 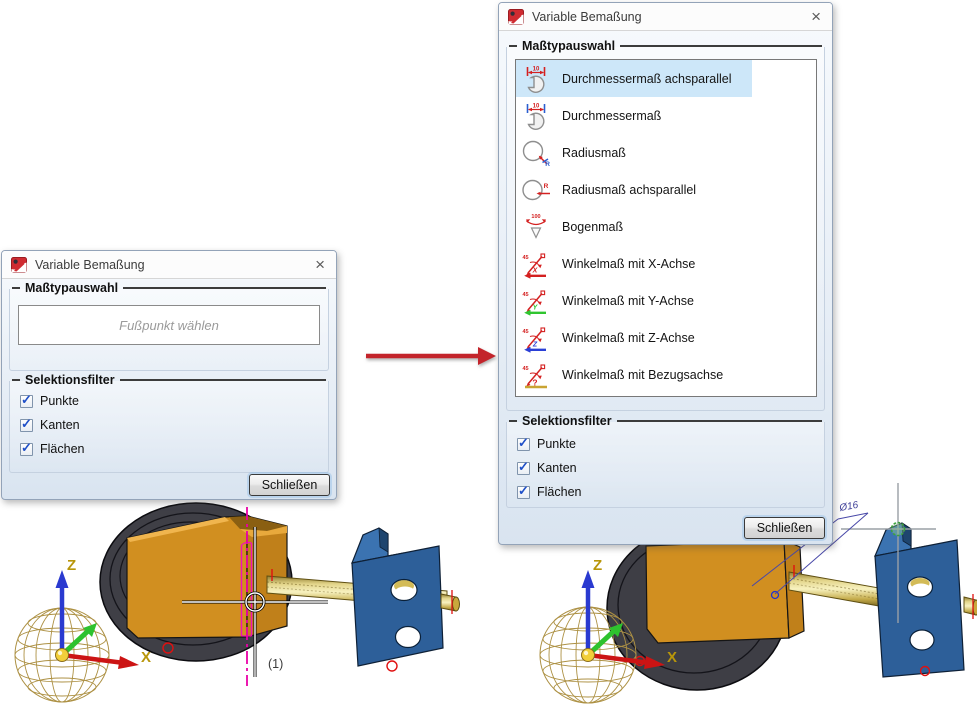 What do you see at coordinates (536, 301) in the screenshot?
I see `angle-y-icon: 45 Y` at bounding box center [536, 301].